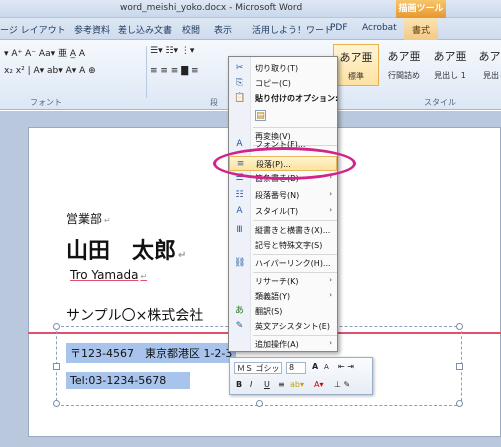 The height and width of the screenshot is (447, 501). What do you see at coordinates (281, 384) in the screenshot?
I see `align-center-icon: ≡` at bounding box center [281, 384].